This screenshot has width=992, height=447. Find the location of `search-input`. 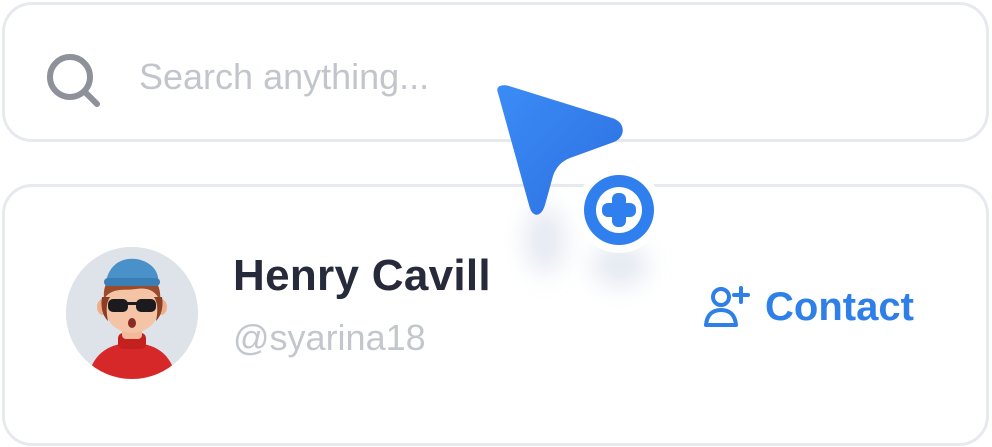

search-input is located at coordinates (439, 77).